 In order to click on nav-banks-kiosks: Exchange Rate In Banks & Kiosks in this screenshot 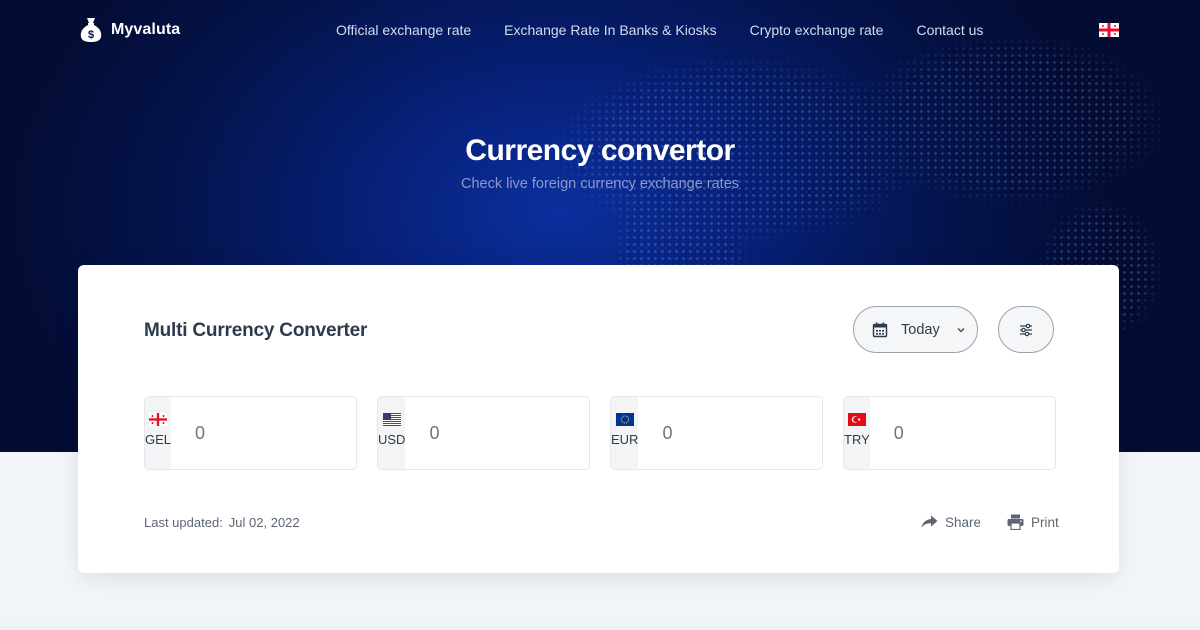, I will do `click(610, 30)`.